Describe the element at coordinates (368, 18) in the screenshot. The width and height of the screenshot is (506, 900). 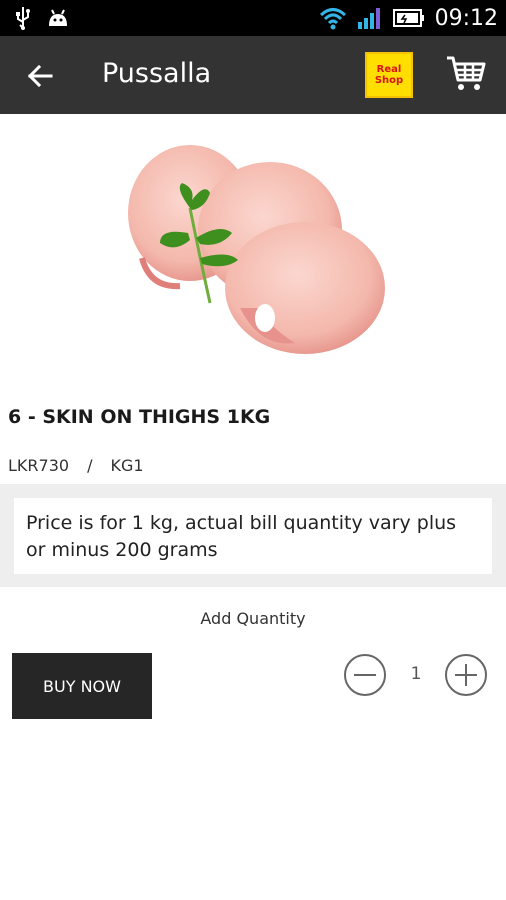
I see `signal-icon` at that location.